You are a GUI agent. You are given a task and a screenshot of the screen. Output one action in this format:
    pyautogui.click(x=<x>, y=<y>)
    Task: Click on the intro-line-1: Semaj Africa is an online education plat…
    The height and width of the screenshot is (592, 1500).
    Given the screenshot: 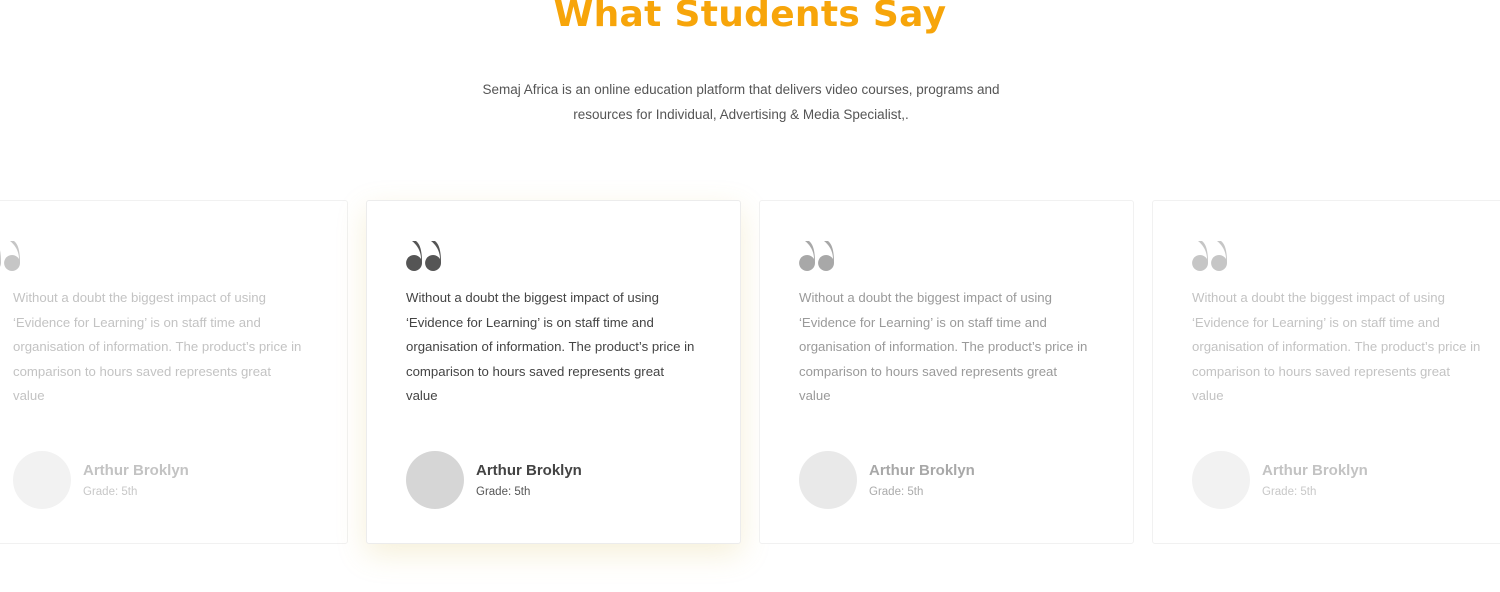 What is the action you would take?
    pyautogui.click(x=741, y=89)
    